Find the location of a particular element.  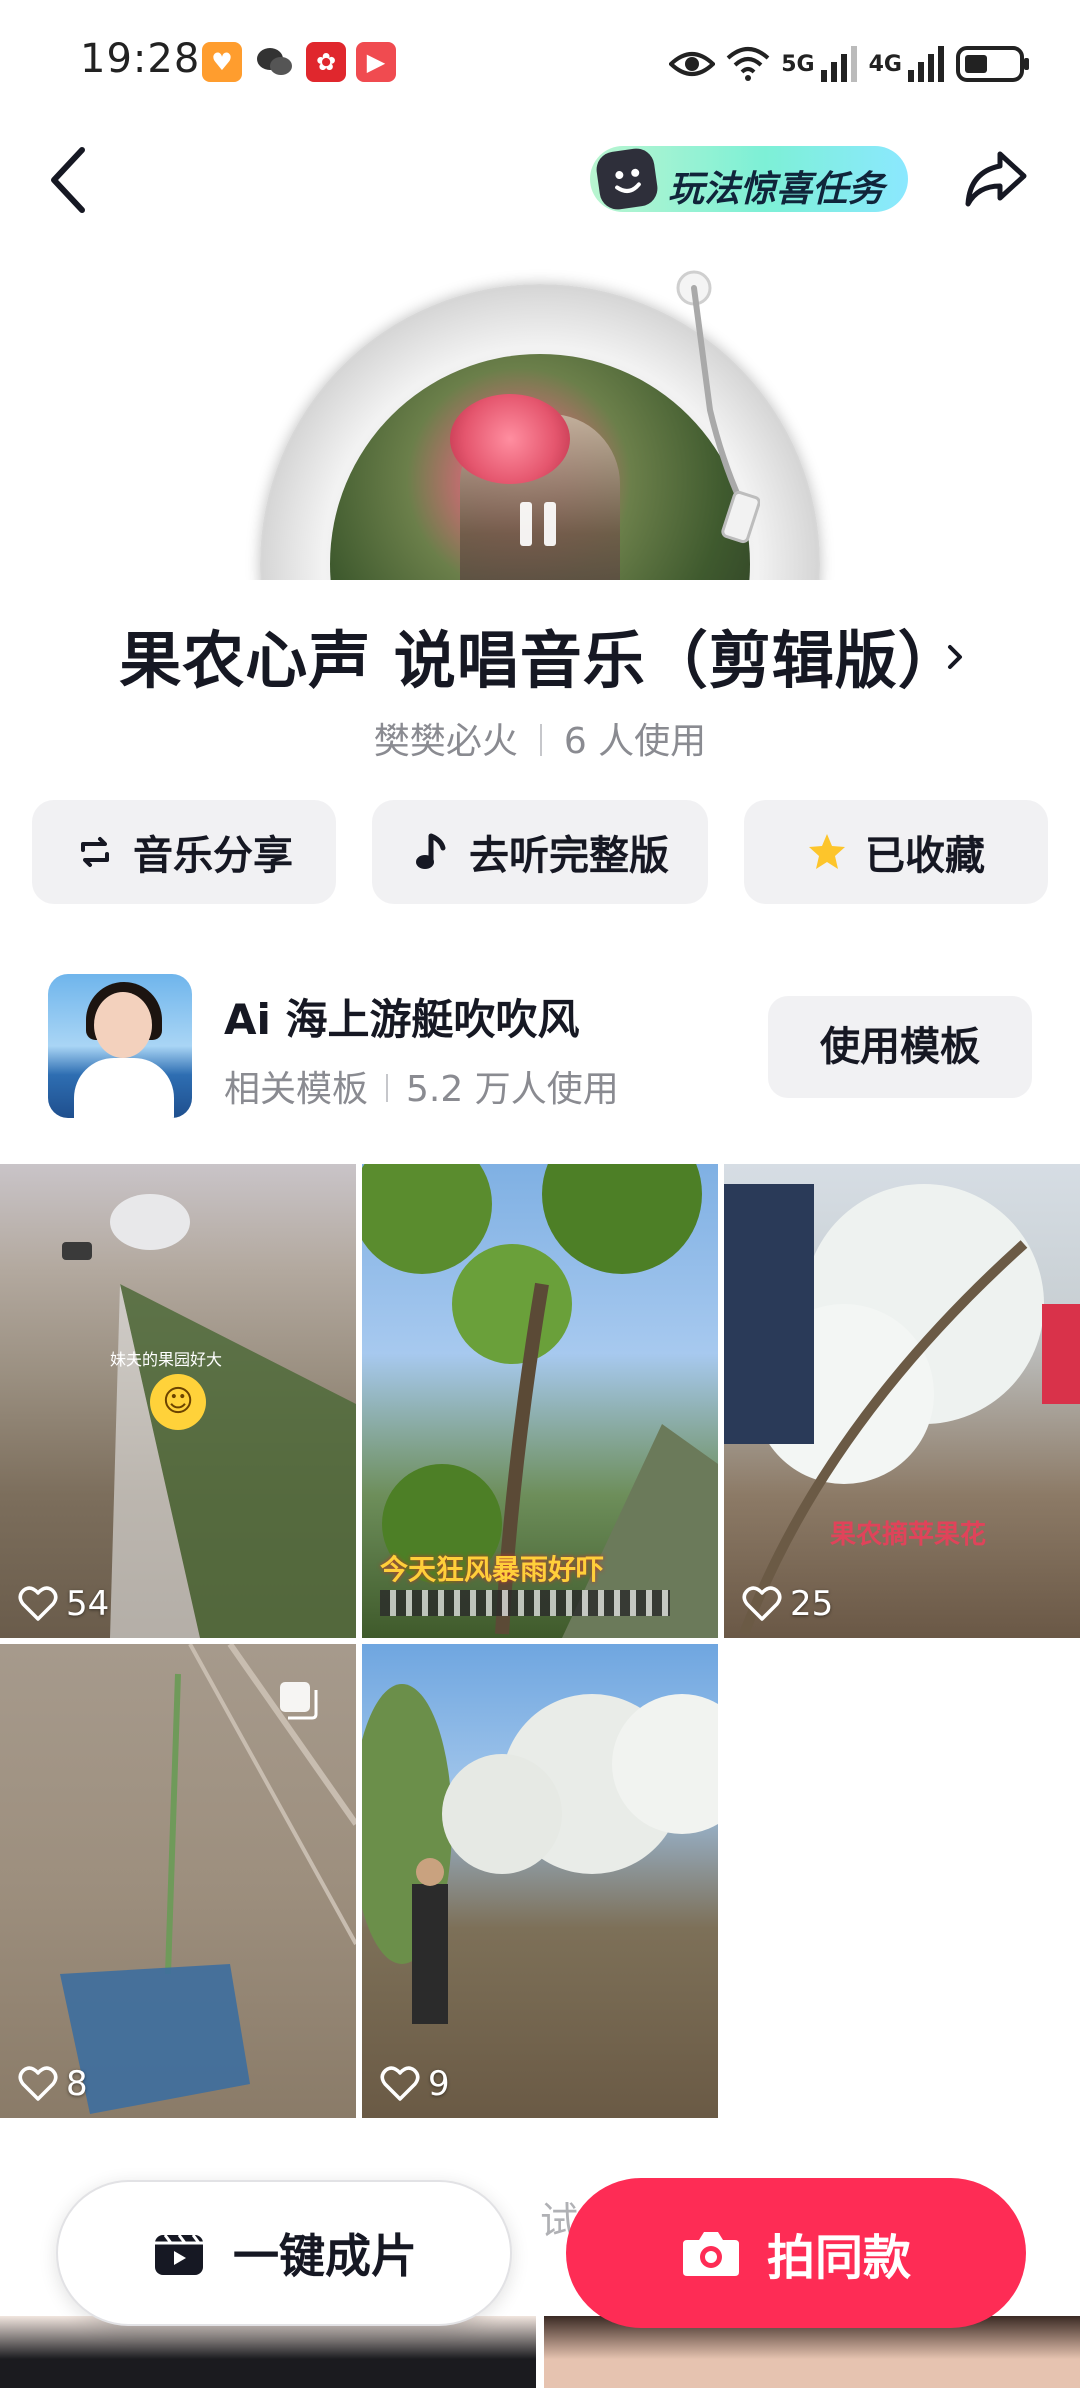

pause-icon is located at coordinates (540, 524).